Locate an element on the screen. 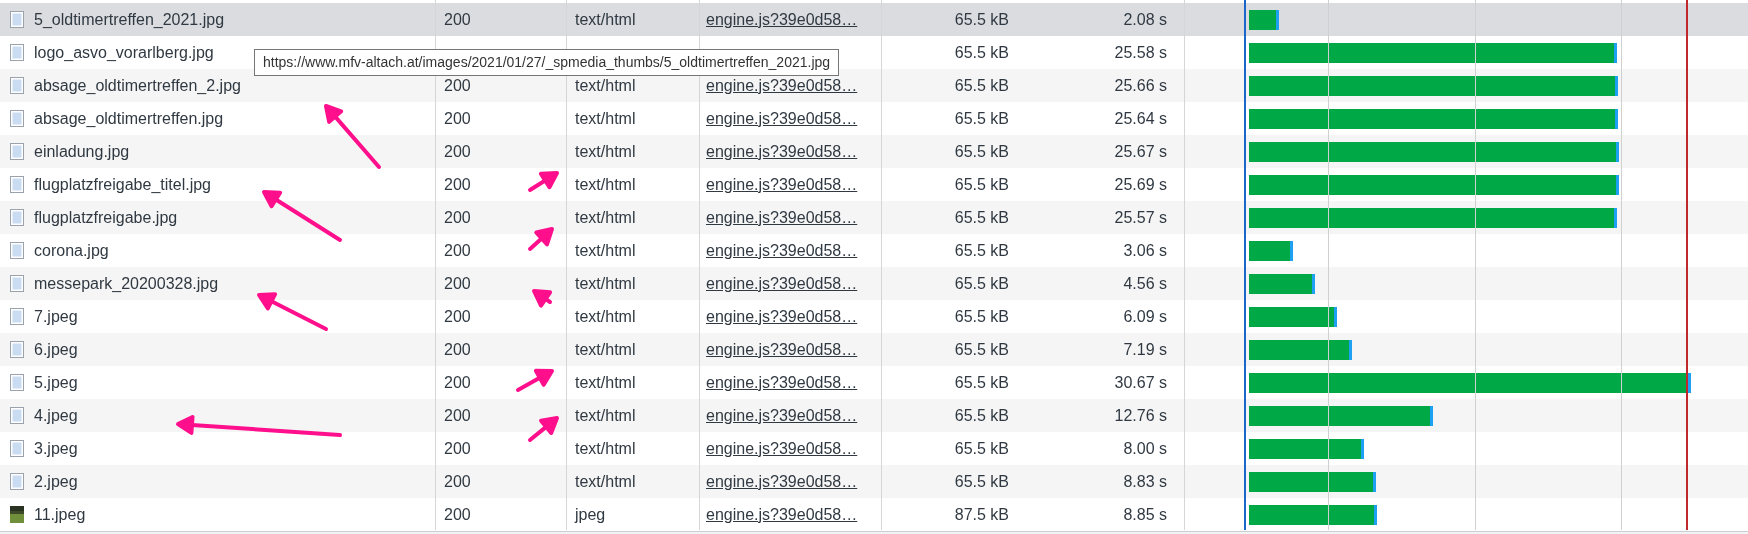 The height and width of the screenshot is (534, 1748). table-cell: 7.19 s is located at coordinates (1145, 349).